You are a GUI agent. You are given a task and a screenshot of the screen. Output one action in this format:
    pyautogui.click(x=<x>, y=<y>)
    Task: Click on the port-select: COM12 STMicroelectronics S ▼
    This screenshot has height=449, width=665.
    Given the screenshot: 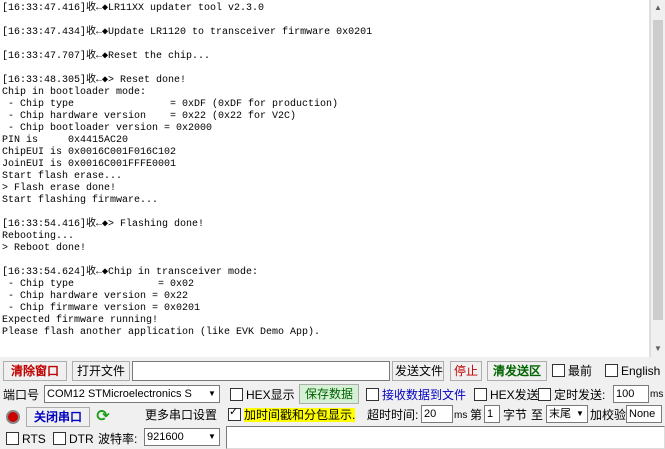 What is the action you would take?
    pyautogui.click(x=132, y=394)
    